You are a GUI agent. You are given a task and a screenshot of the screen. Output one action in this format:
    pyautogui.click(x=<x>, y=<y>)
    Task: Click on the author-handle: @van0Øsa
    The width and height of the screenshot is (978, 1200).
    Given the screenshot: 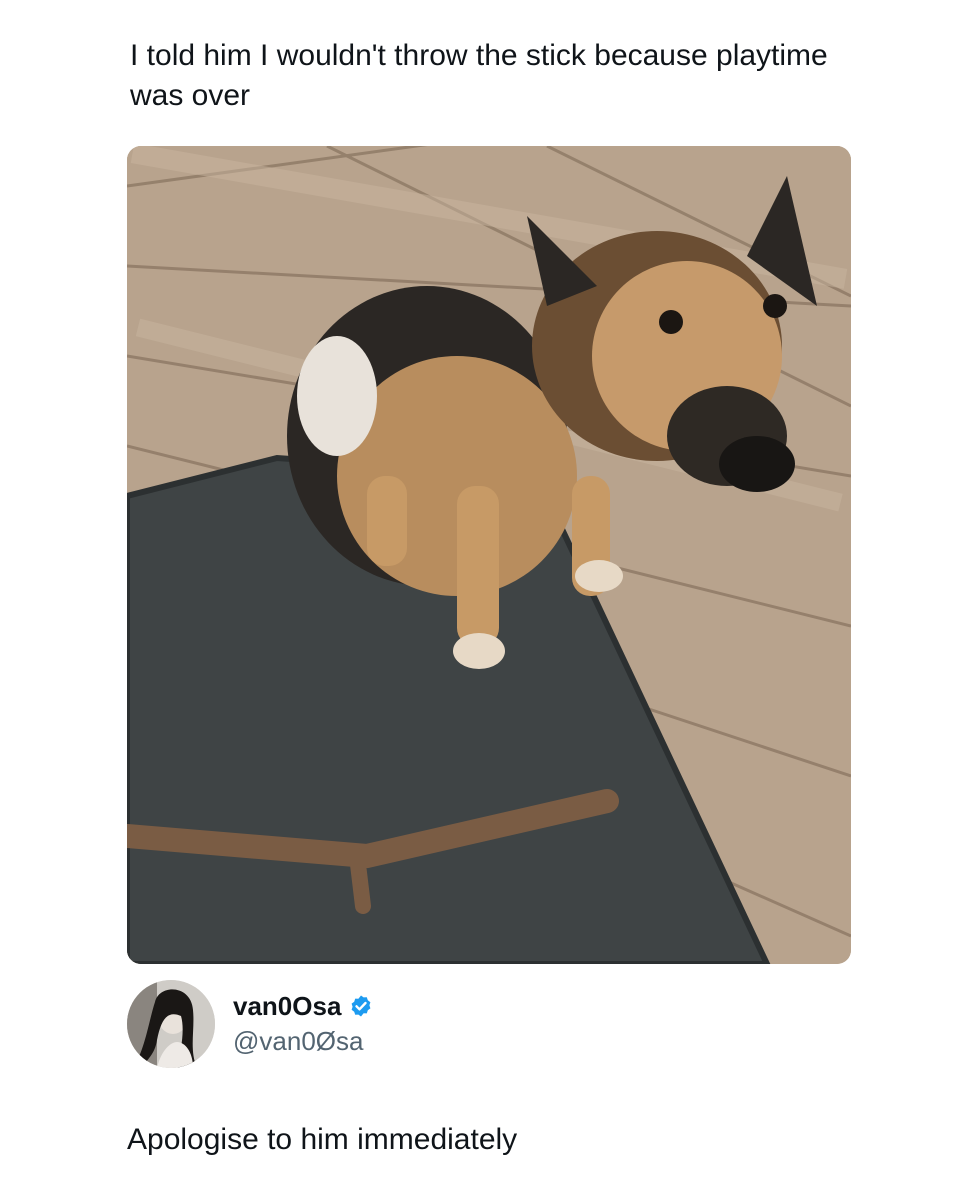 What is the action you would take?
    pyautogui.click(x=303, y=1041)
    